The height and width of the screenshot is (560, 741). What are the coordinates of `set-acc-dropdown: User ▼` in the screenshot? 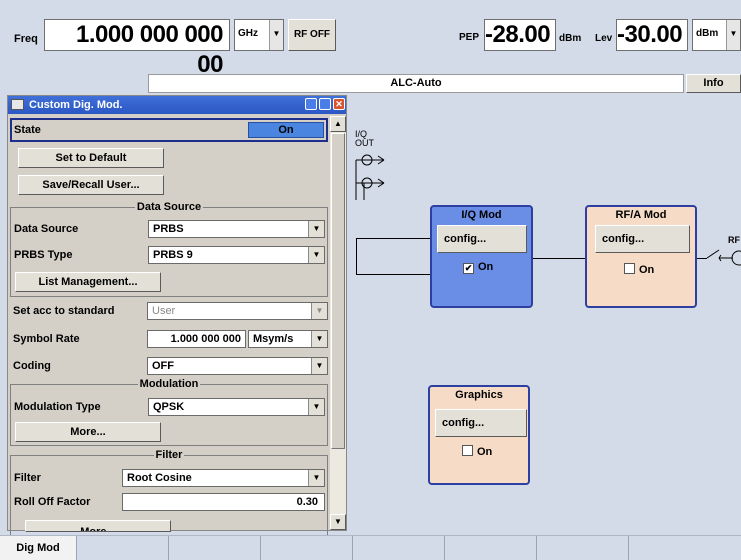 It's located at (237, 311).